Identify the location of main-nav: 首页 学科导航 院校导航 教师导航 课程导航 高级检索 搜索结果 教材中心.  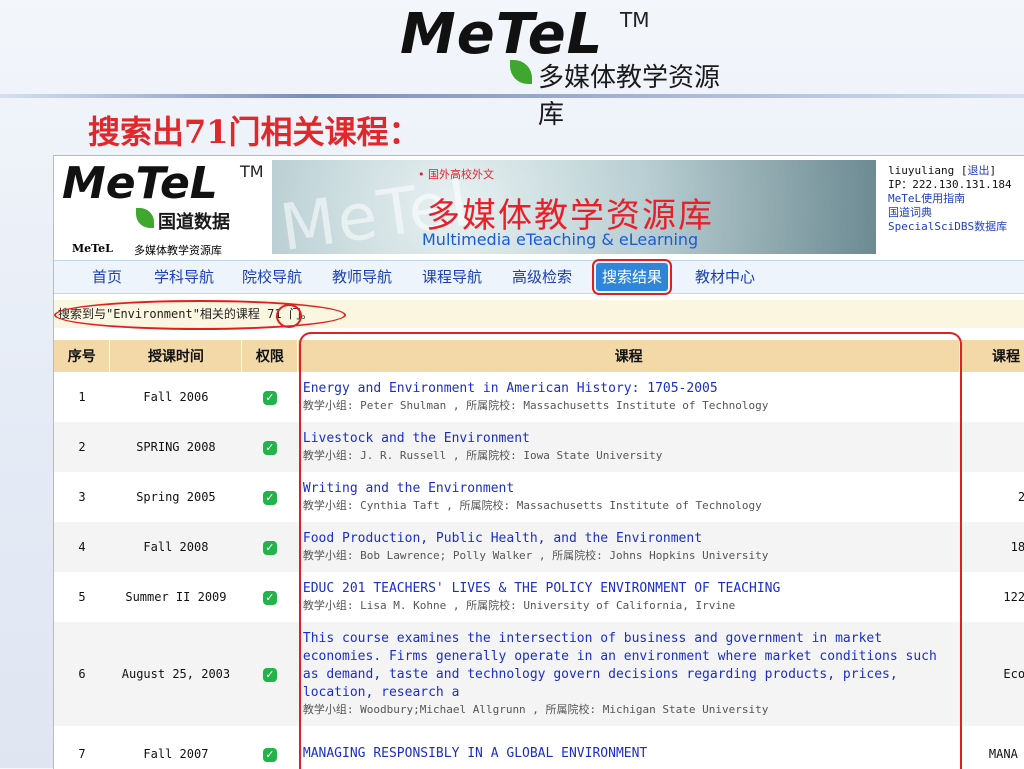
(539, 277).